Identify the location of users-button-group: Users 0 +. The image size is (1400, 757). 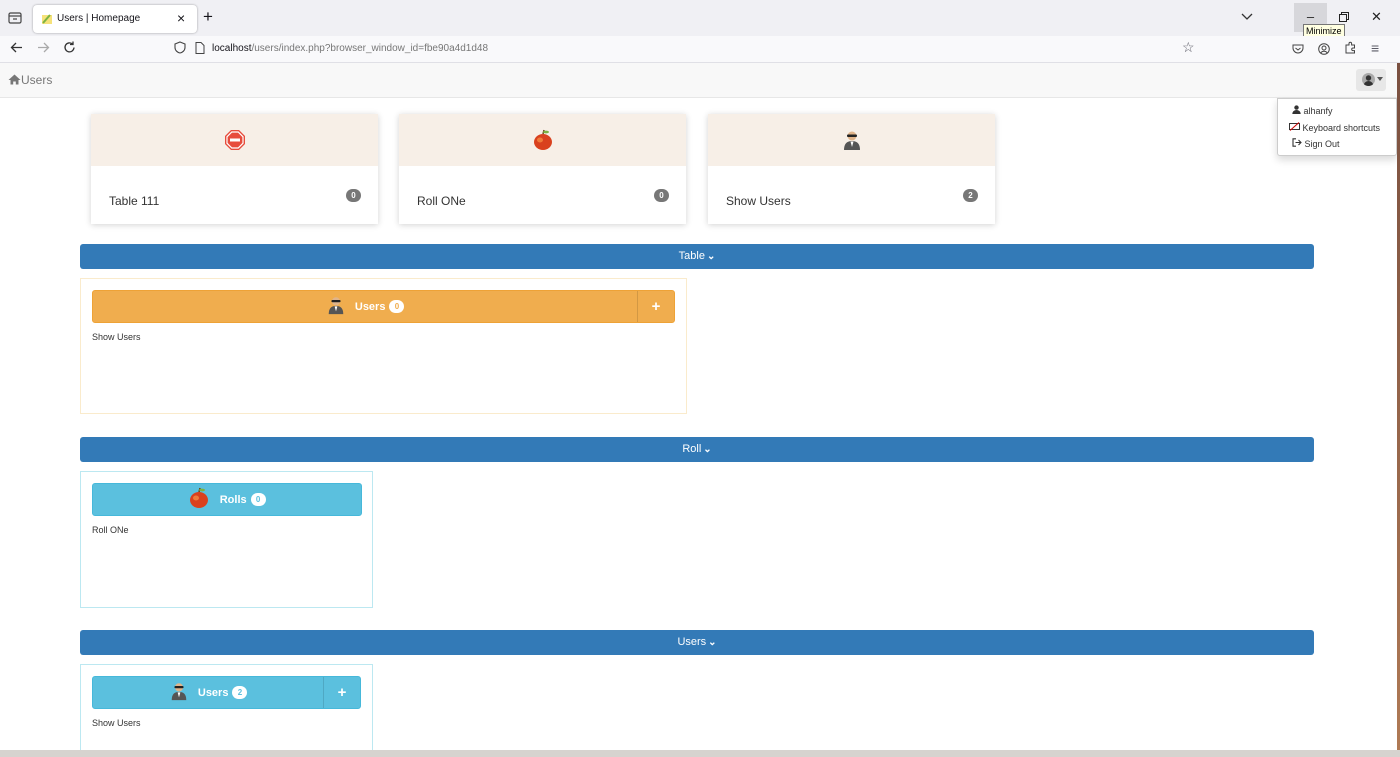
(383, 306).